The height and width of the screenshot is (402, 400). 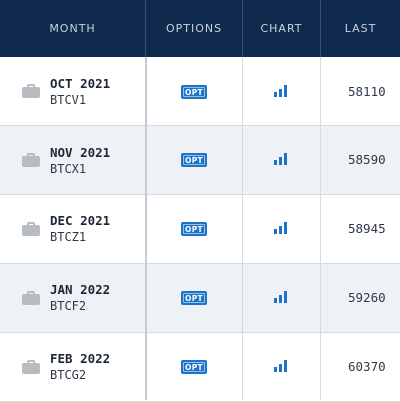 I want to click on header-last: LAST, so click(x=360, y=28).